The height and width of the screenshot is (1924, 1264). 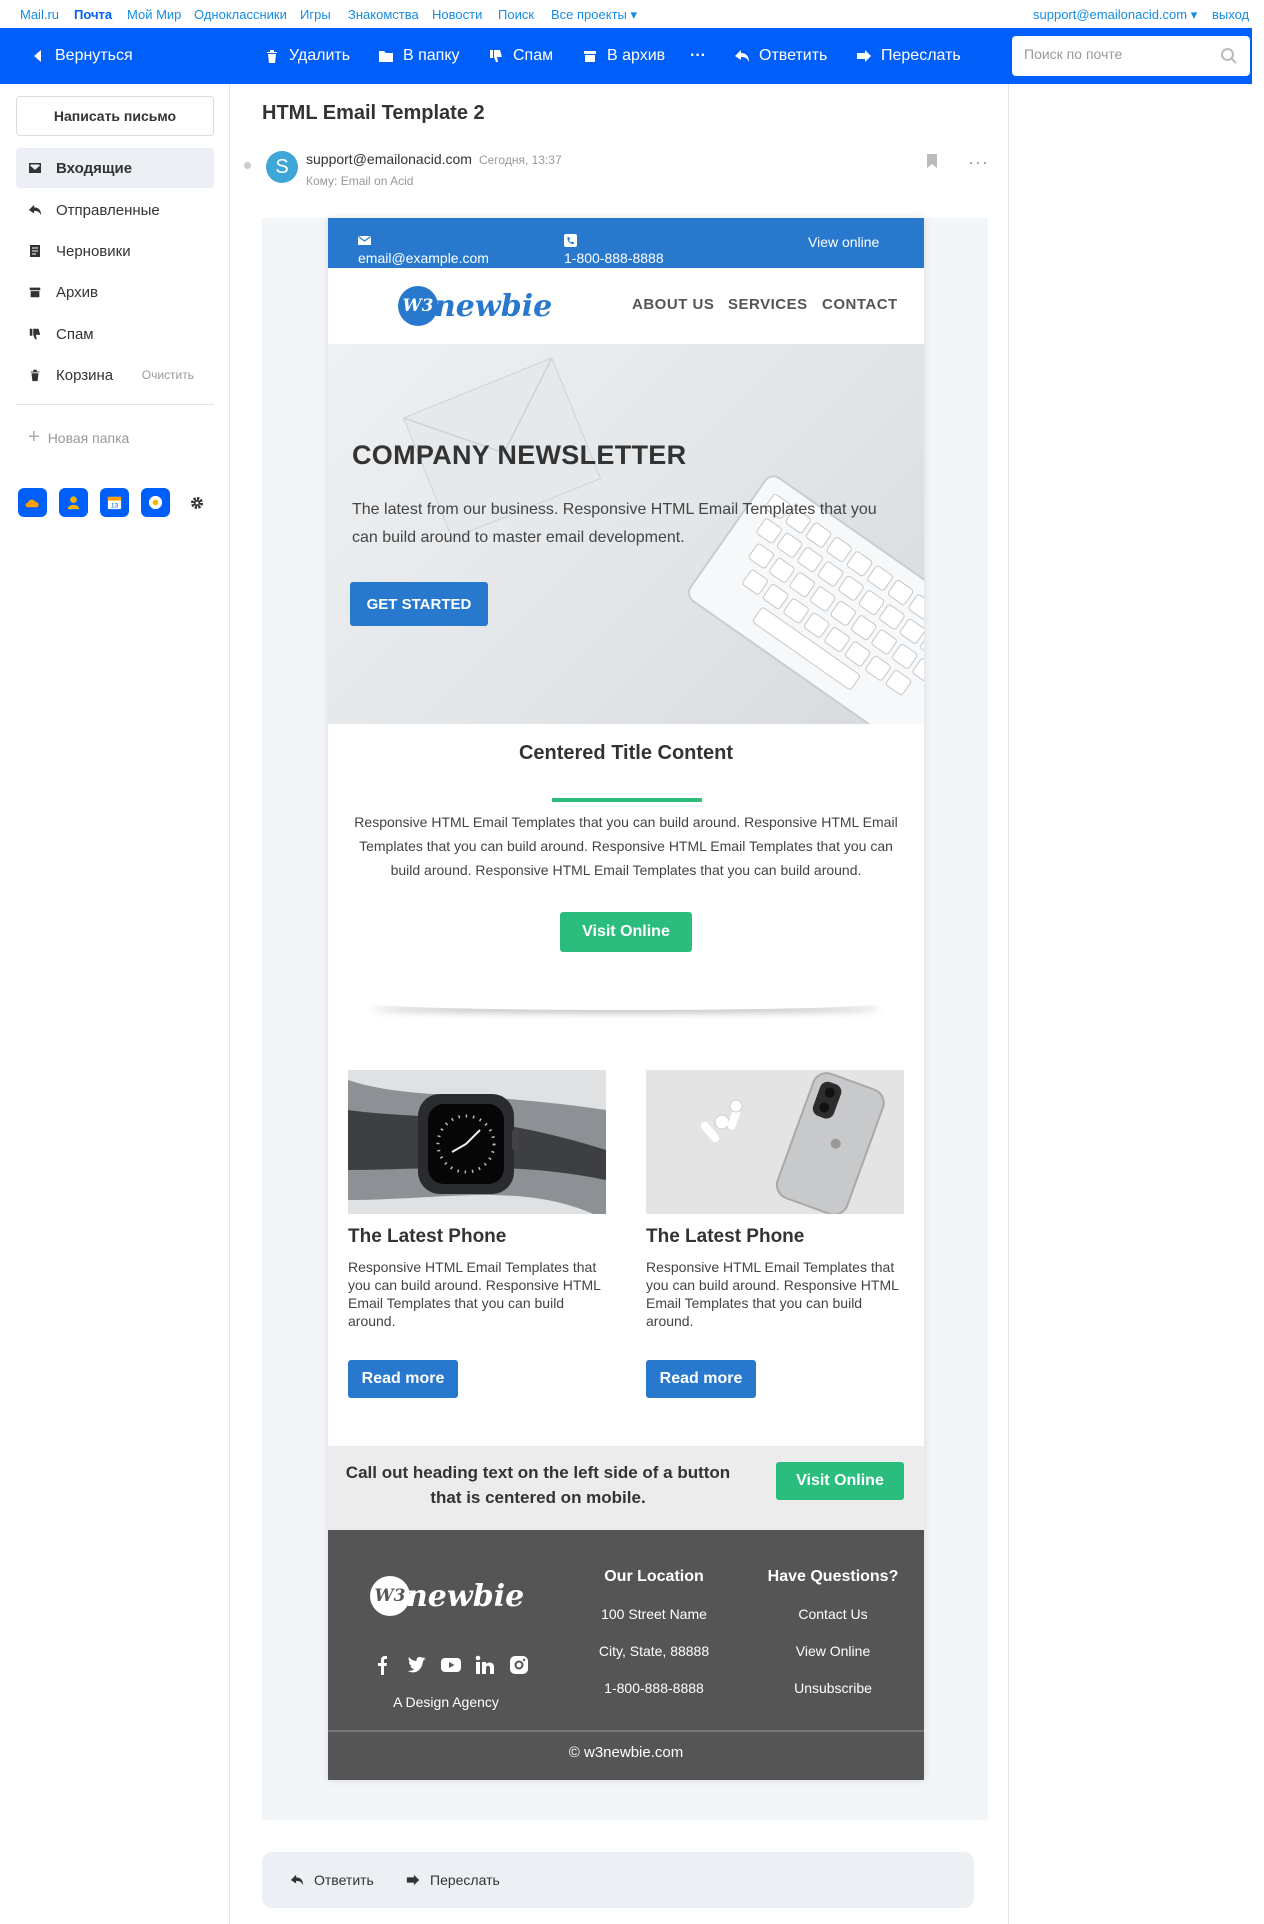 What do you see at coordinates (453, 1880) in the screenshot?
I see `quick-forward-button: Переслать` at bounding box center [453, 1880].